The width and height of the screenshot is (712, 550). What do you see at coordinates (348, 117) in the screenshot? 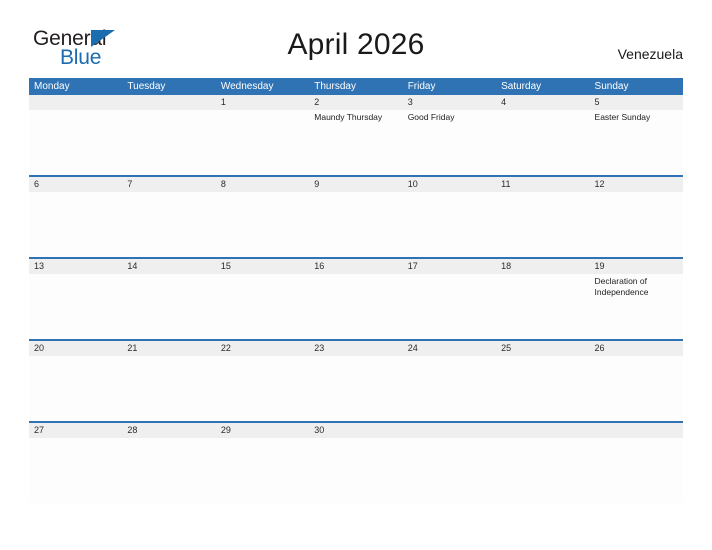
I see `holiday-event-label: Maundy Thursday` at bounding box center [348, 117].